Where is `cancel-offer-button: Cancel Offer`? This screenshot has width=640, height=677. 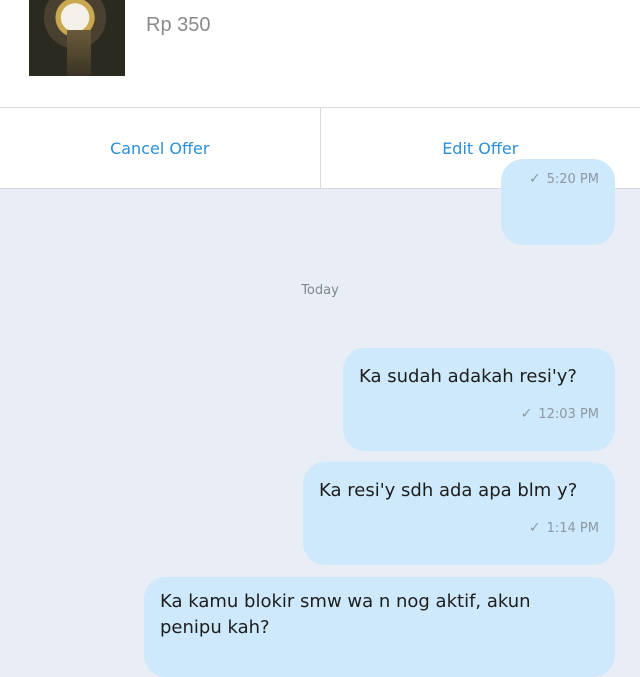
cancel-offer-button: Cancel Offer is located at coordinates (160, 148).